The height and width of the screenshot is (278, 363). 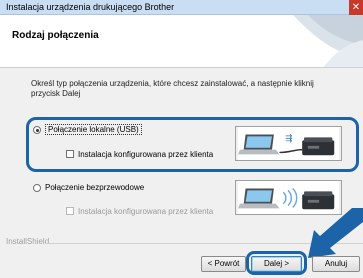 What do you see at coordinates (94, 187) in the screenshot?
I see `wireless-connection-label: Połączenie bezprzewodowe` at bounding box center [94, 187].